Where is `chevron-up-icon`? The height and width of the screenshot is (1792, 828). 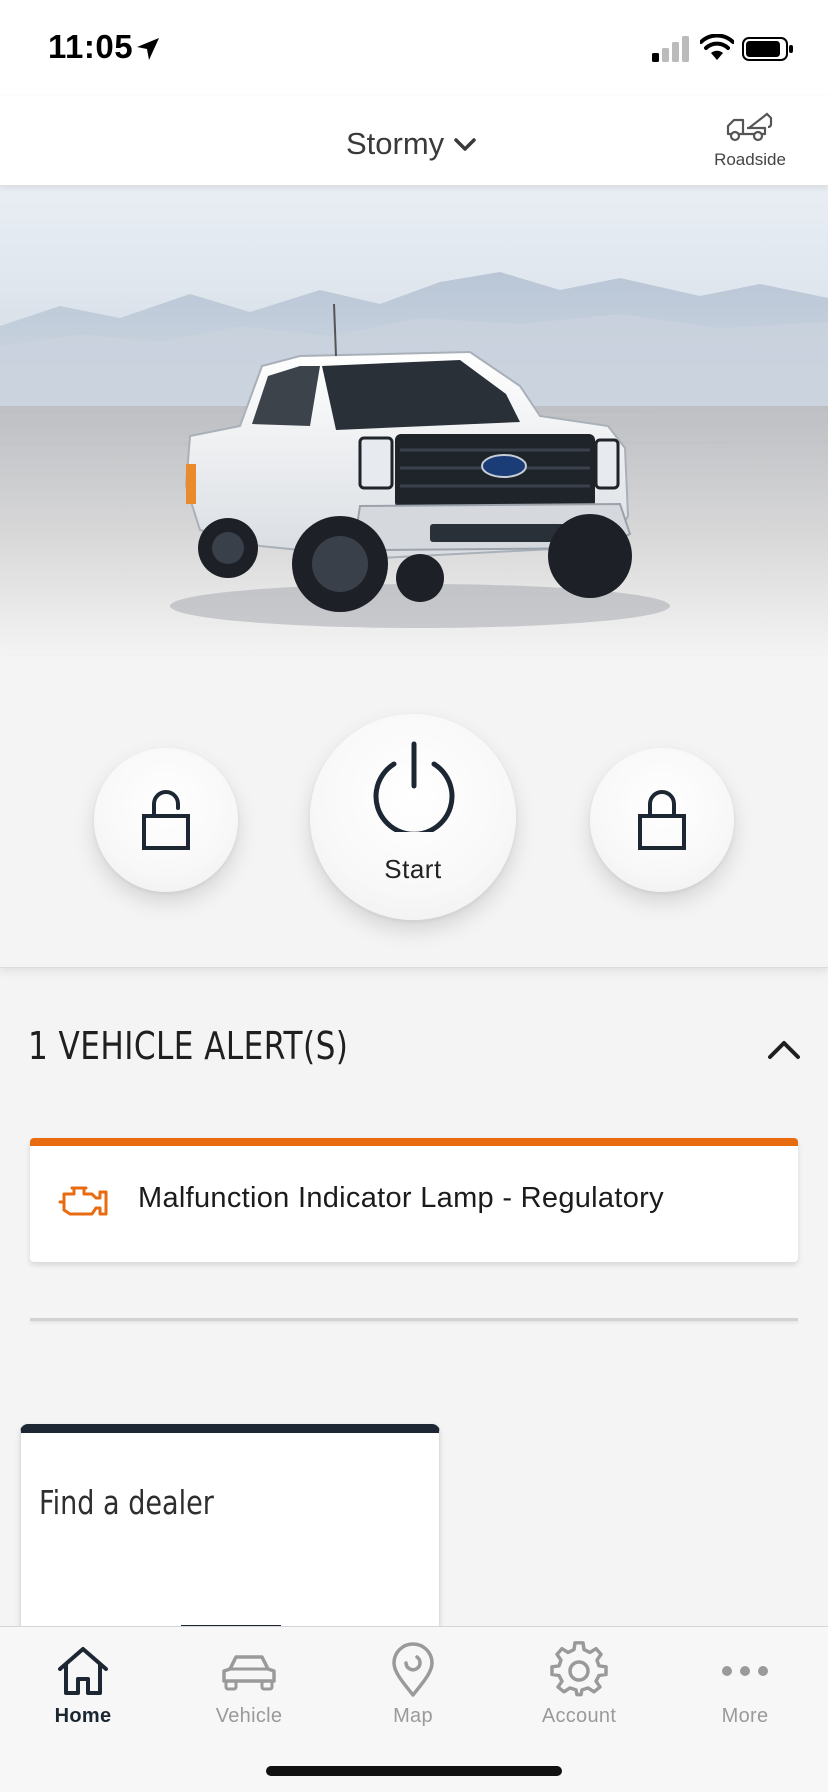
chevron-up-icon is located at coordinates (784, 1050).